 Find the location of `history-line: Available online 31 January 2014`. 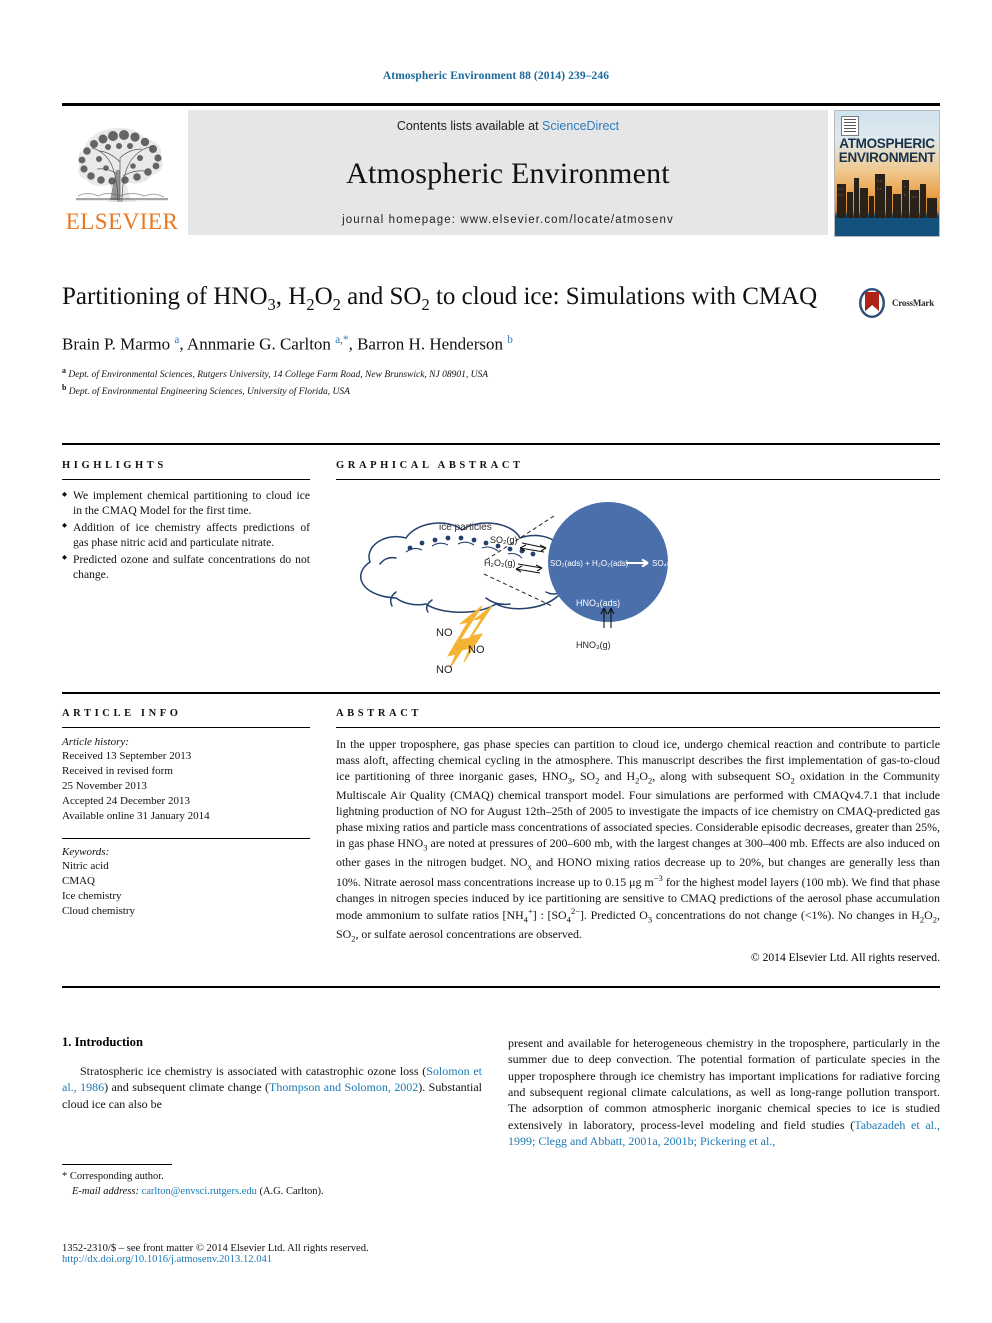

history-line: Available online 31 January 2014 is located at coordinates (136, 815).